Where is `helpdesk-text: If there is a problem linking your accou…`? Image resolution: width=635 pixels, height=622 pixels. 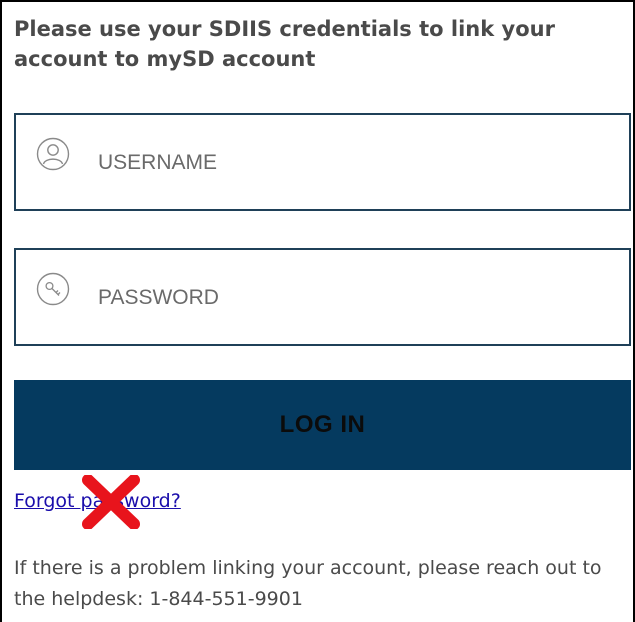
helpdesk-text: If there is a problem linking your accou… is located at coordinates (308, 583).